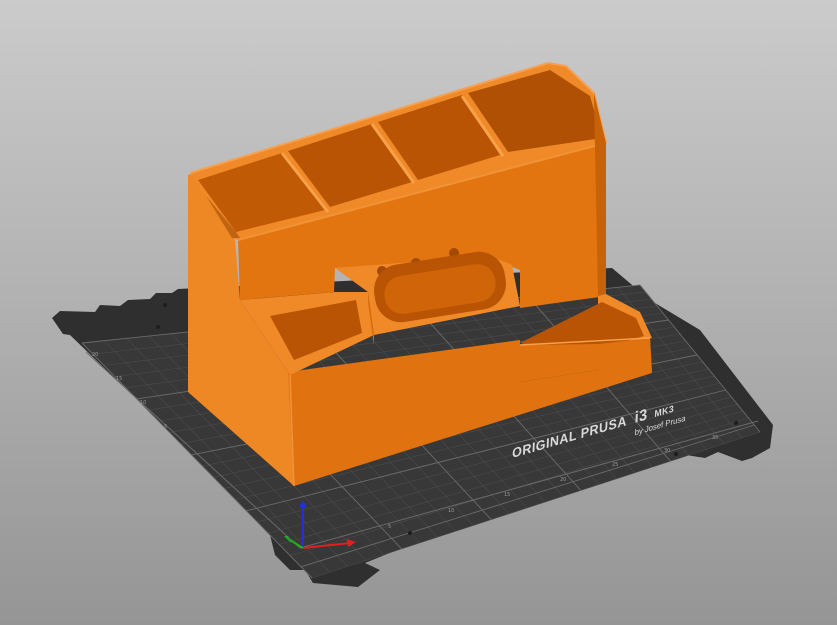  What do you see at coordinates (615, 465) in the screenshot?
I see `tick-label: 25` at bounding box center [615, 465].